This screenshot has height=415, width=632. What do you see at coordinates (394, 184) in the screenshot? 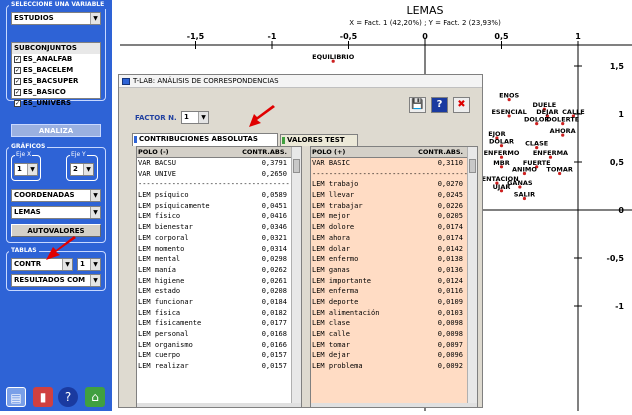
I see `table-row: LEM trabajo 0,0270` at bounding box center [394, 184].